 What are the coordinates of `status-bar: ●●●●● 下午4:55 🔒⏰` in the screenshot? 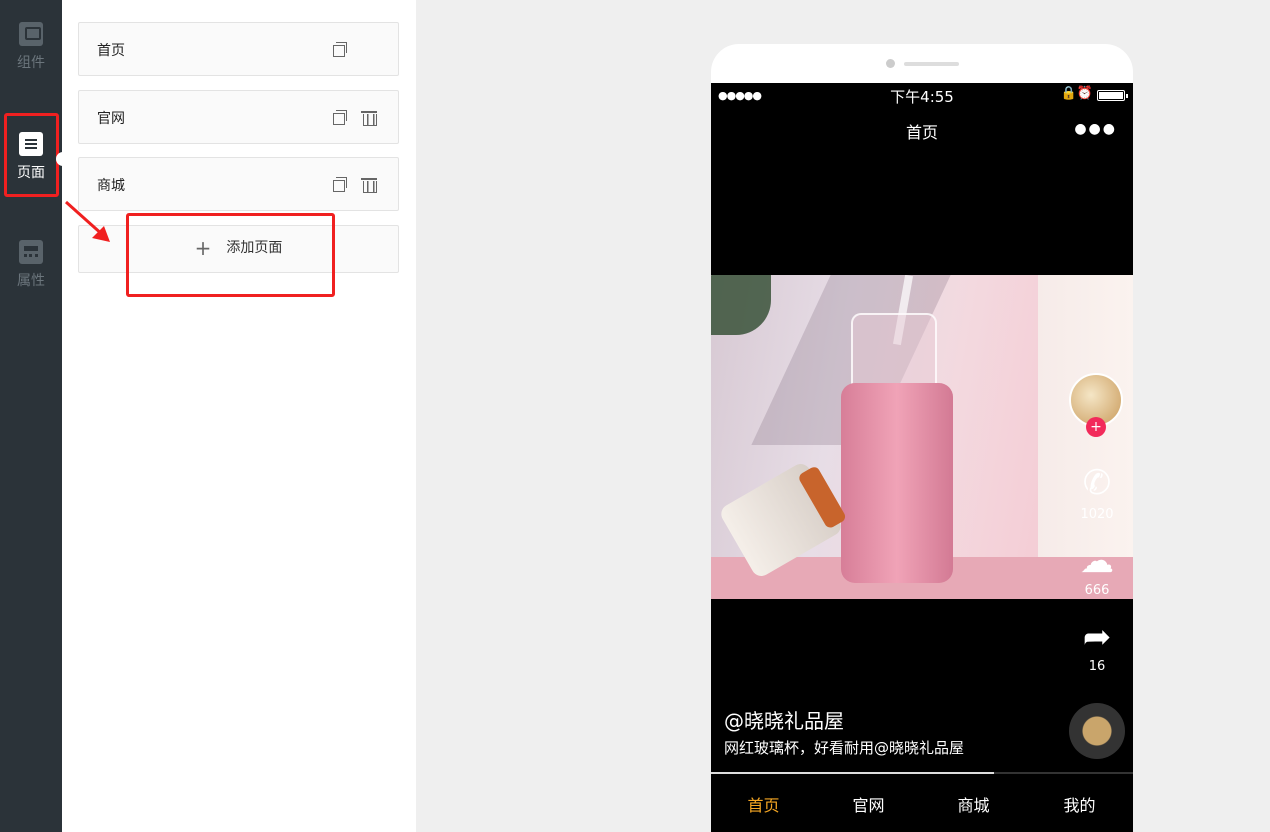 It's located at (922, 95).